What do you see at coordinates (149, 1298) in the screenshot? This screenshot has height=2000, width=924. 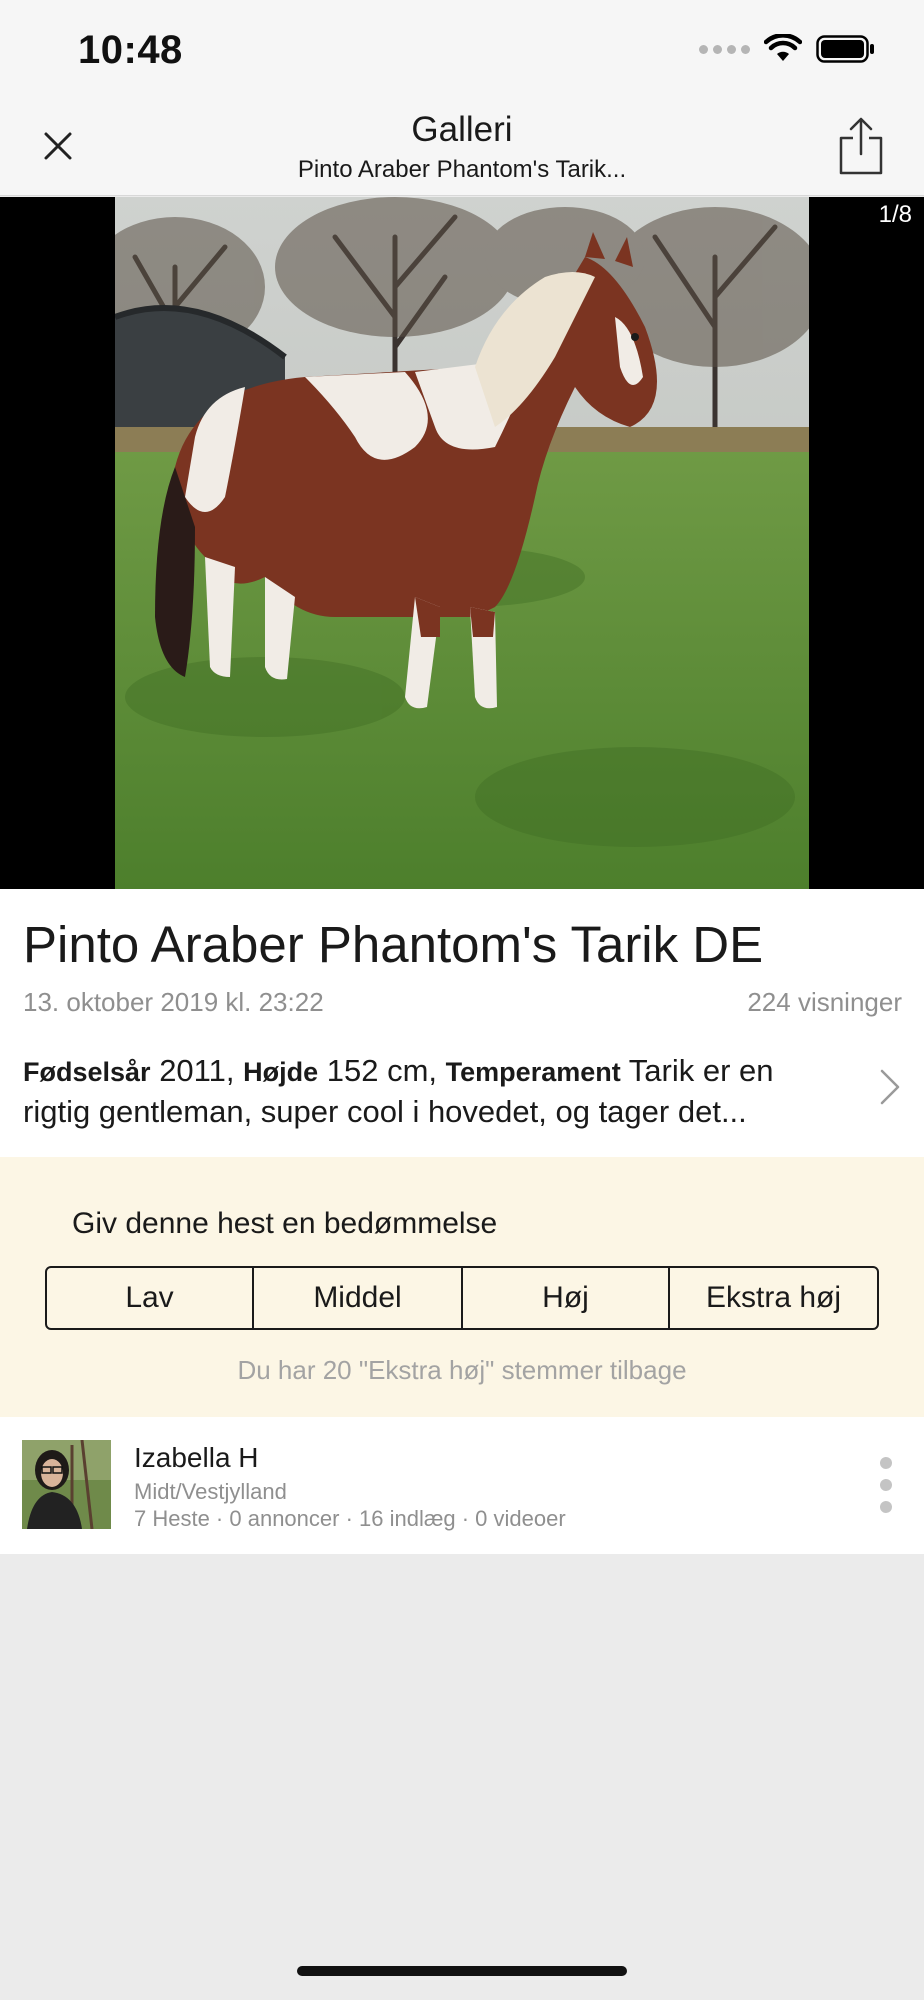 I see `rating-low-button: Lav` at bounding box center [149, 1298].